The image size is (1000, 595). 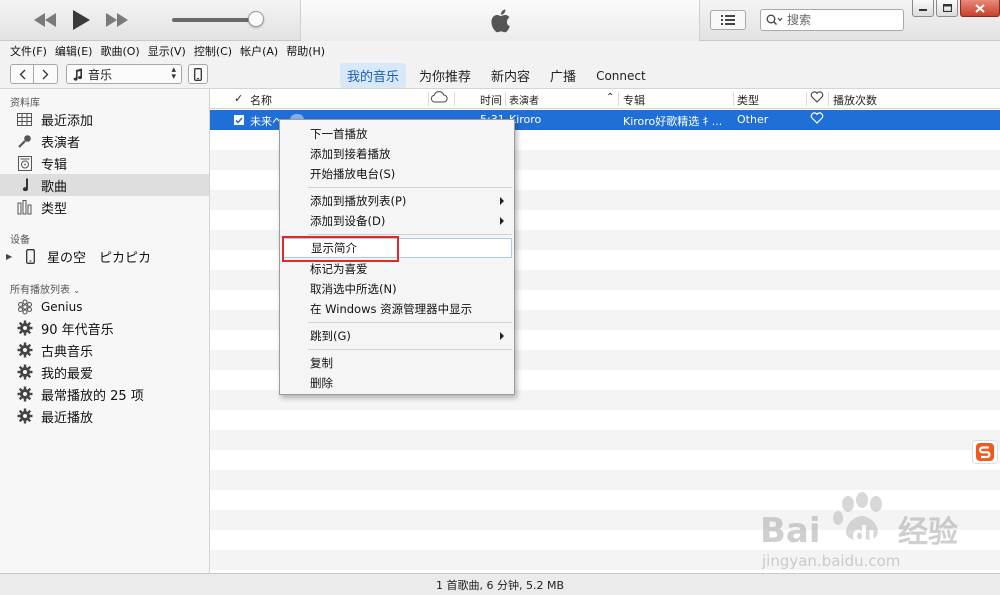 I want to click on column-check: ✓, so click(x=238, y=98).